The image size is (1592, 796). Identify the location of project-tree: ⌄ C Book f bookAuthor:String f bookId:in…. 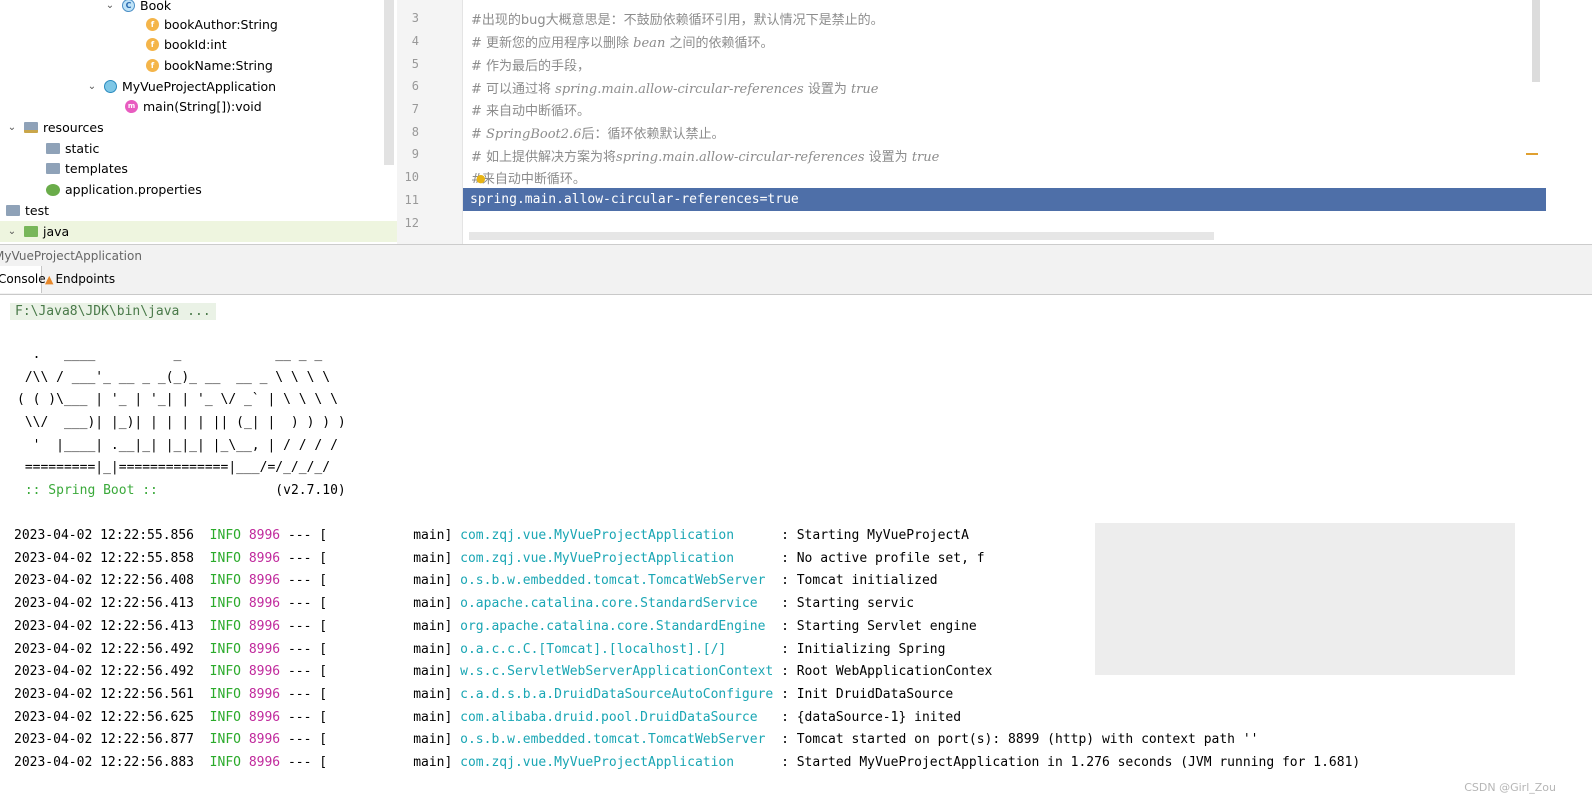
(198, 122).